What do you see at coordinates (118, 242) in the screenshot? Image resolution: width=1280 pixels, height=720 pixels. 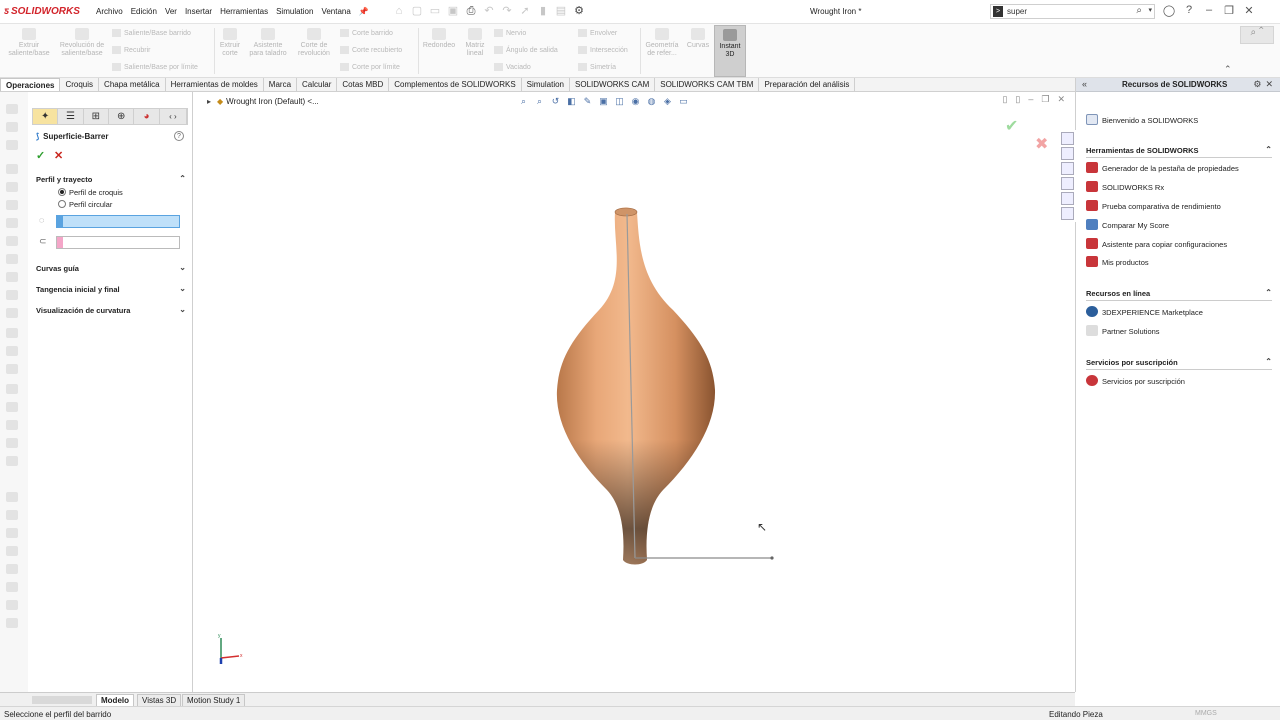 I see `path-selection-box` at bounding box center [118, 242].